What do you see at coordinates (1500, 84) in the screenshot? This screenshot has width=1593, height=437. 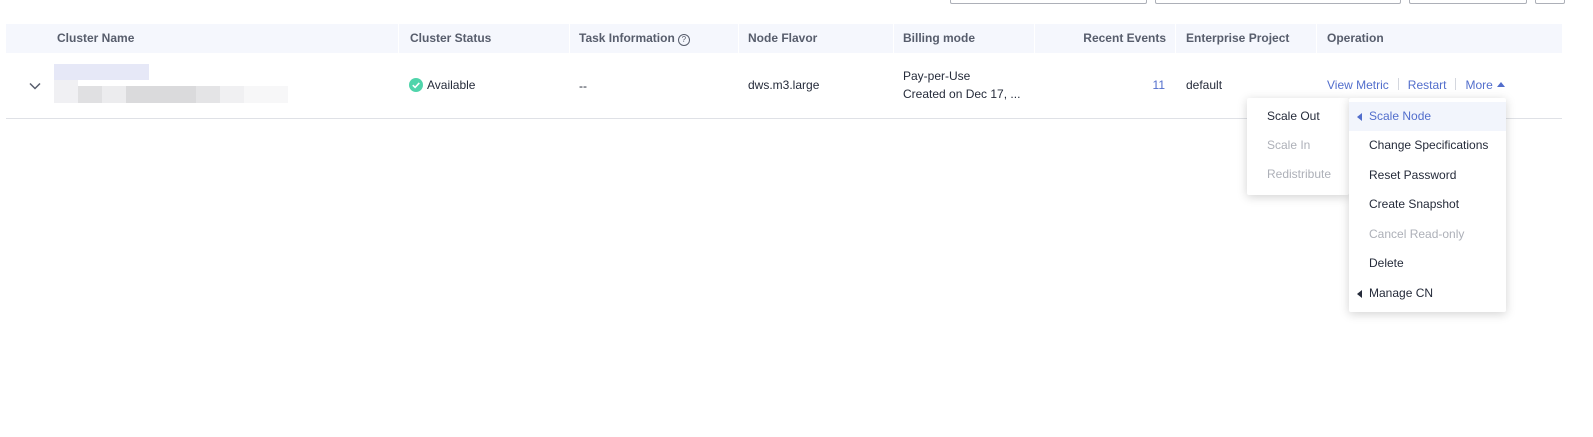 I see `caret-up-icon` at bounding box center [1500, 84].